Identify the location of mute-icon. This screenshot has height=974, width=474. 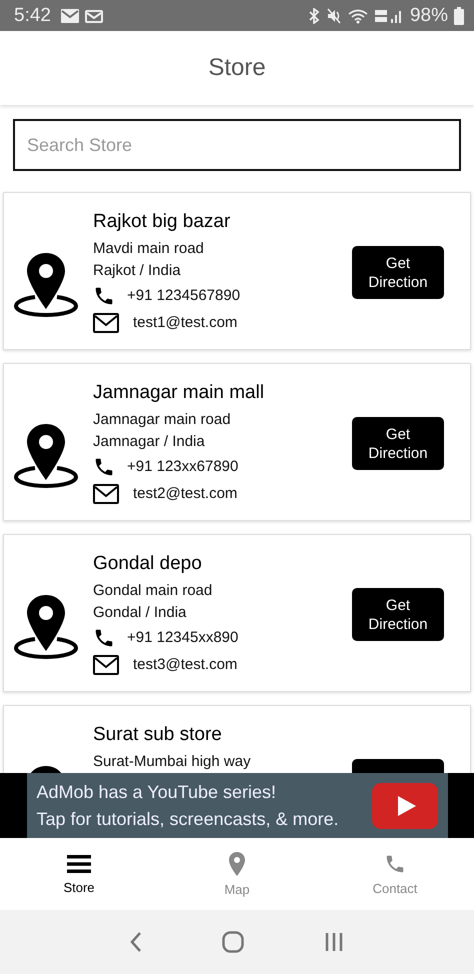
(334, 16).